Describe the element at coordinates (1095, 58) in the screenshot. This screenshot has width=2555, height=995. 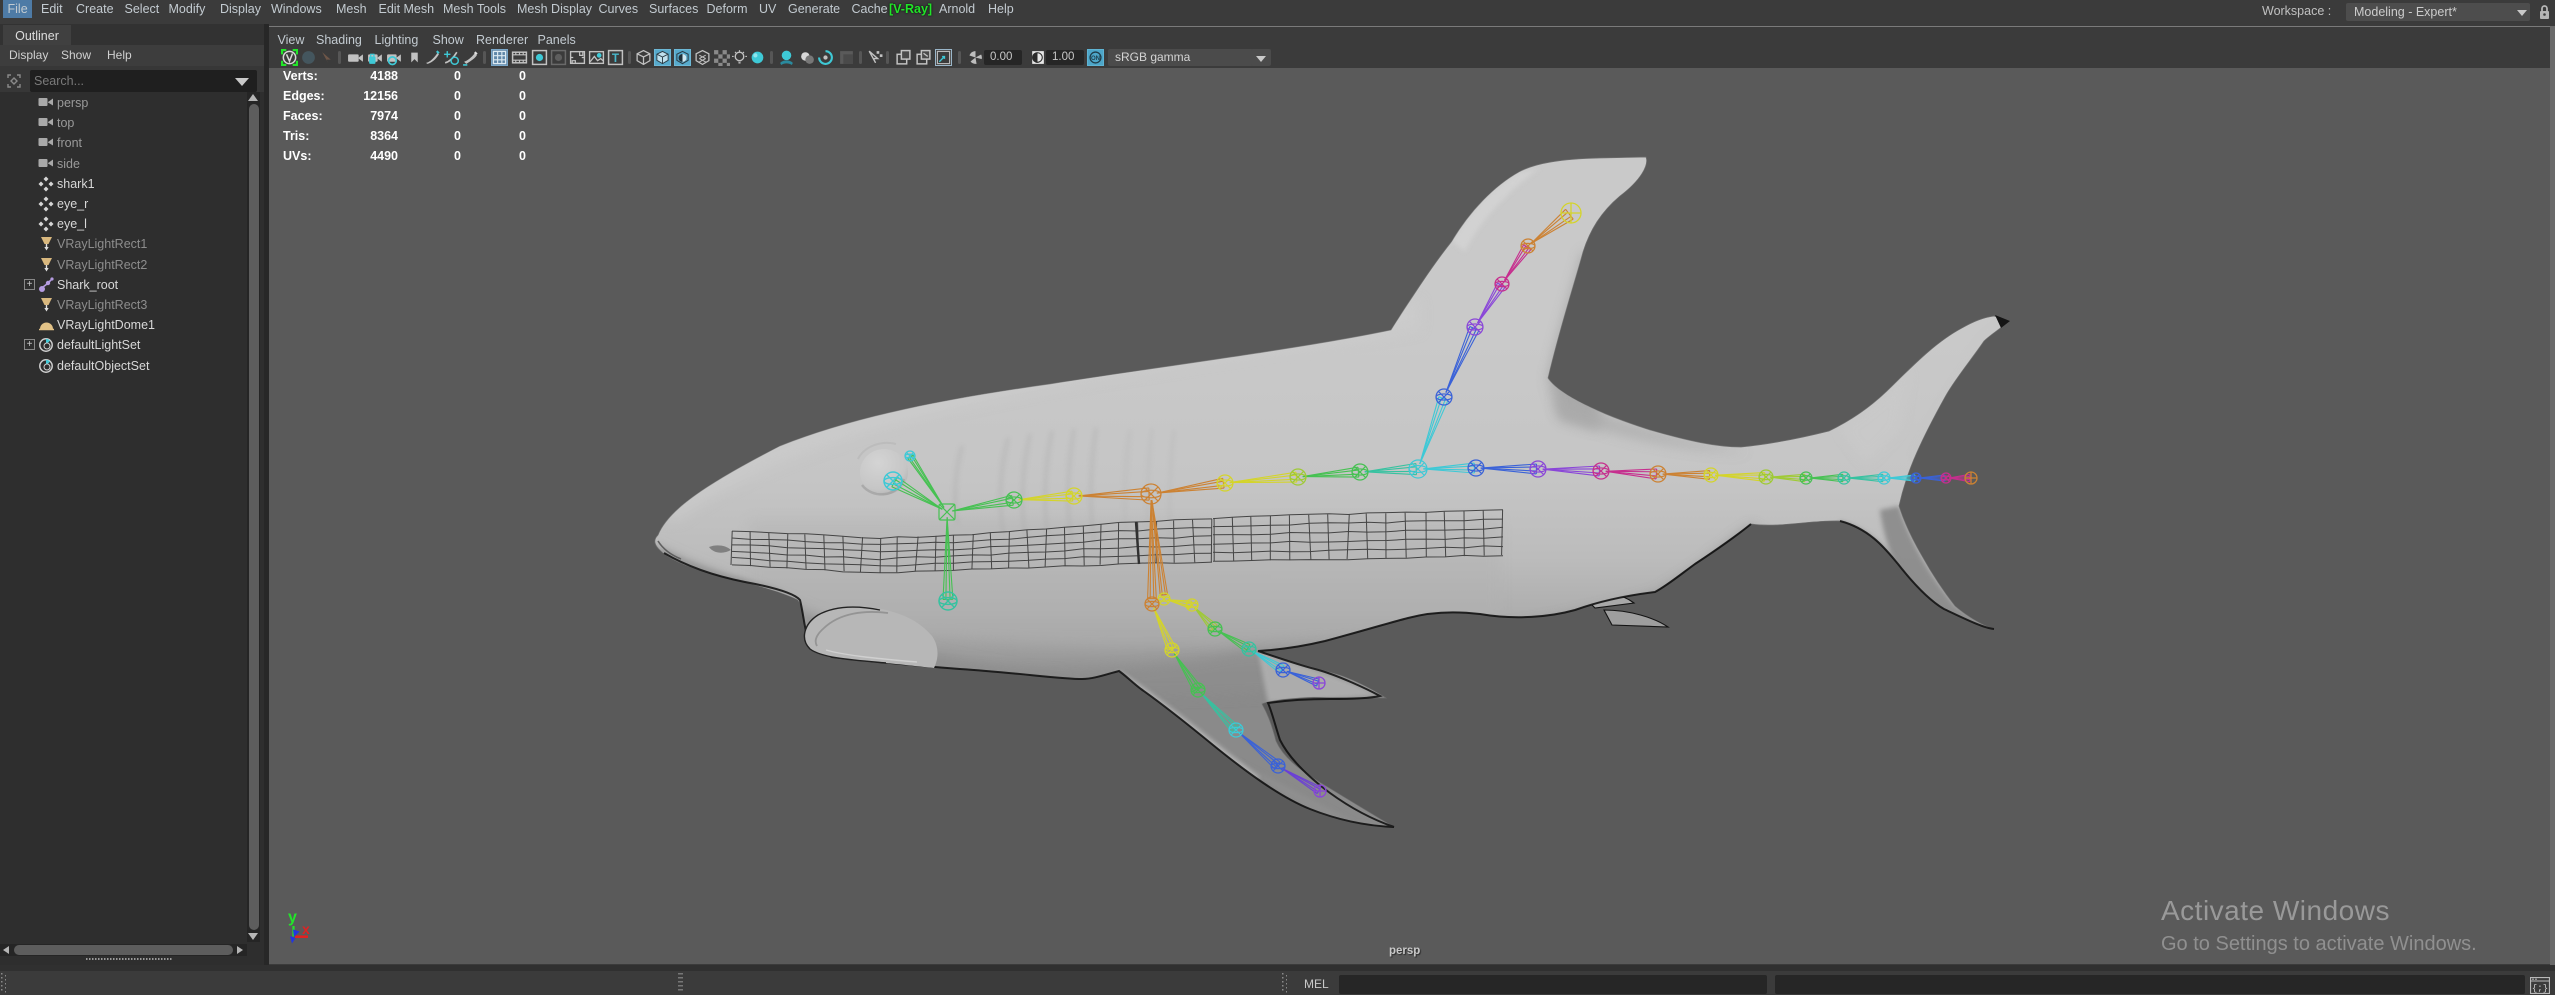
I see `svg-text: ON` at that location.